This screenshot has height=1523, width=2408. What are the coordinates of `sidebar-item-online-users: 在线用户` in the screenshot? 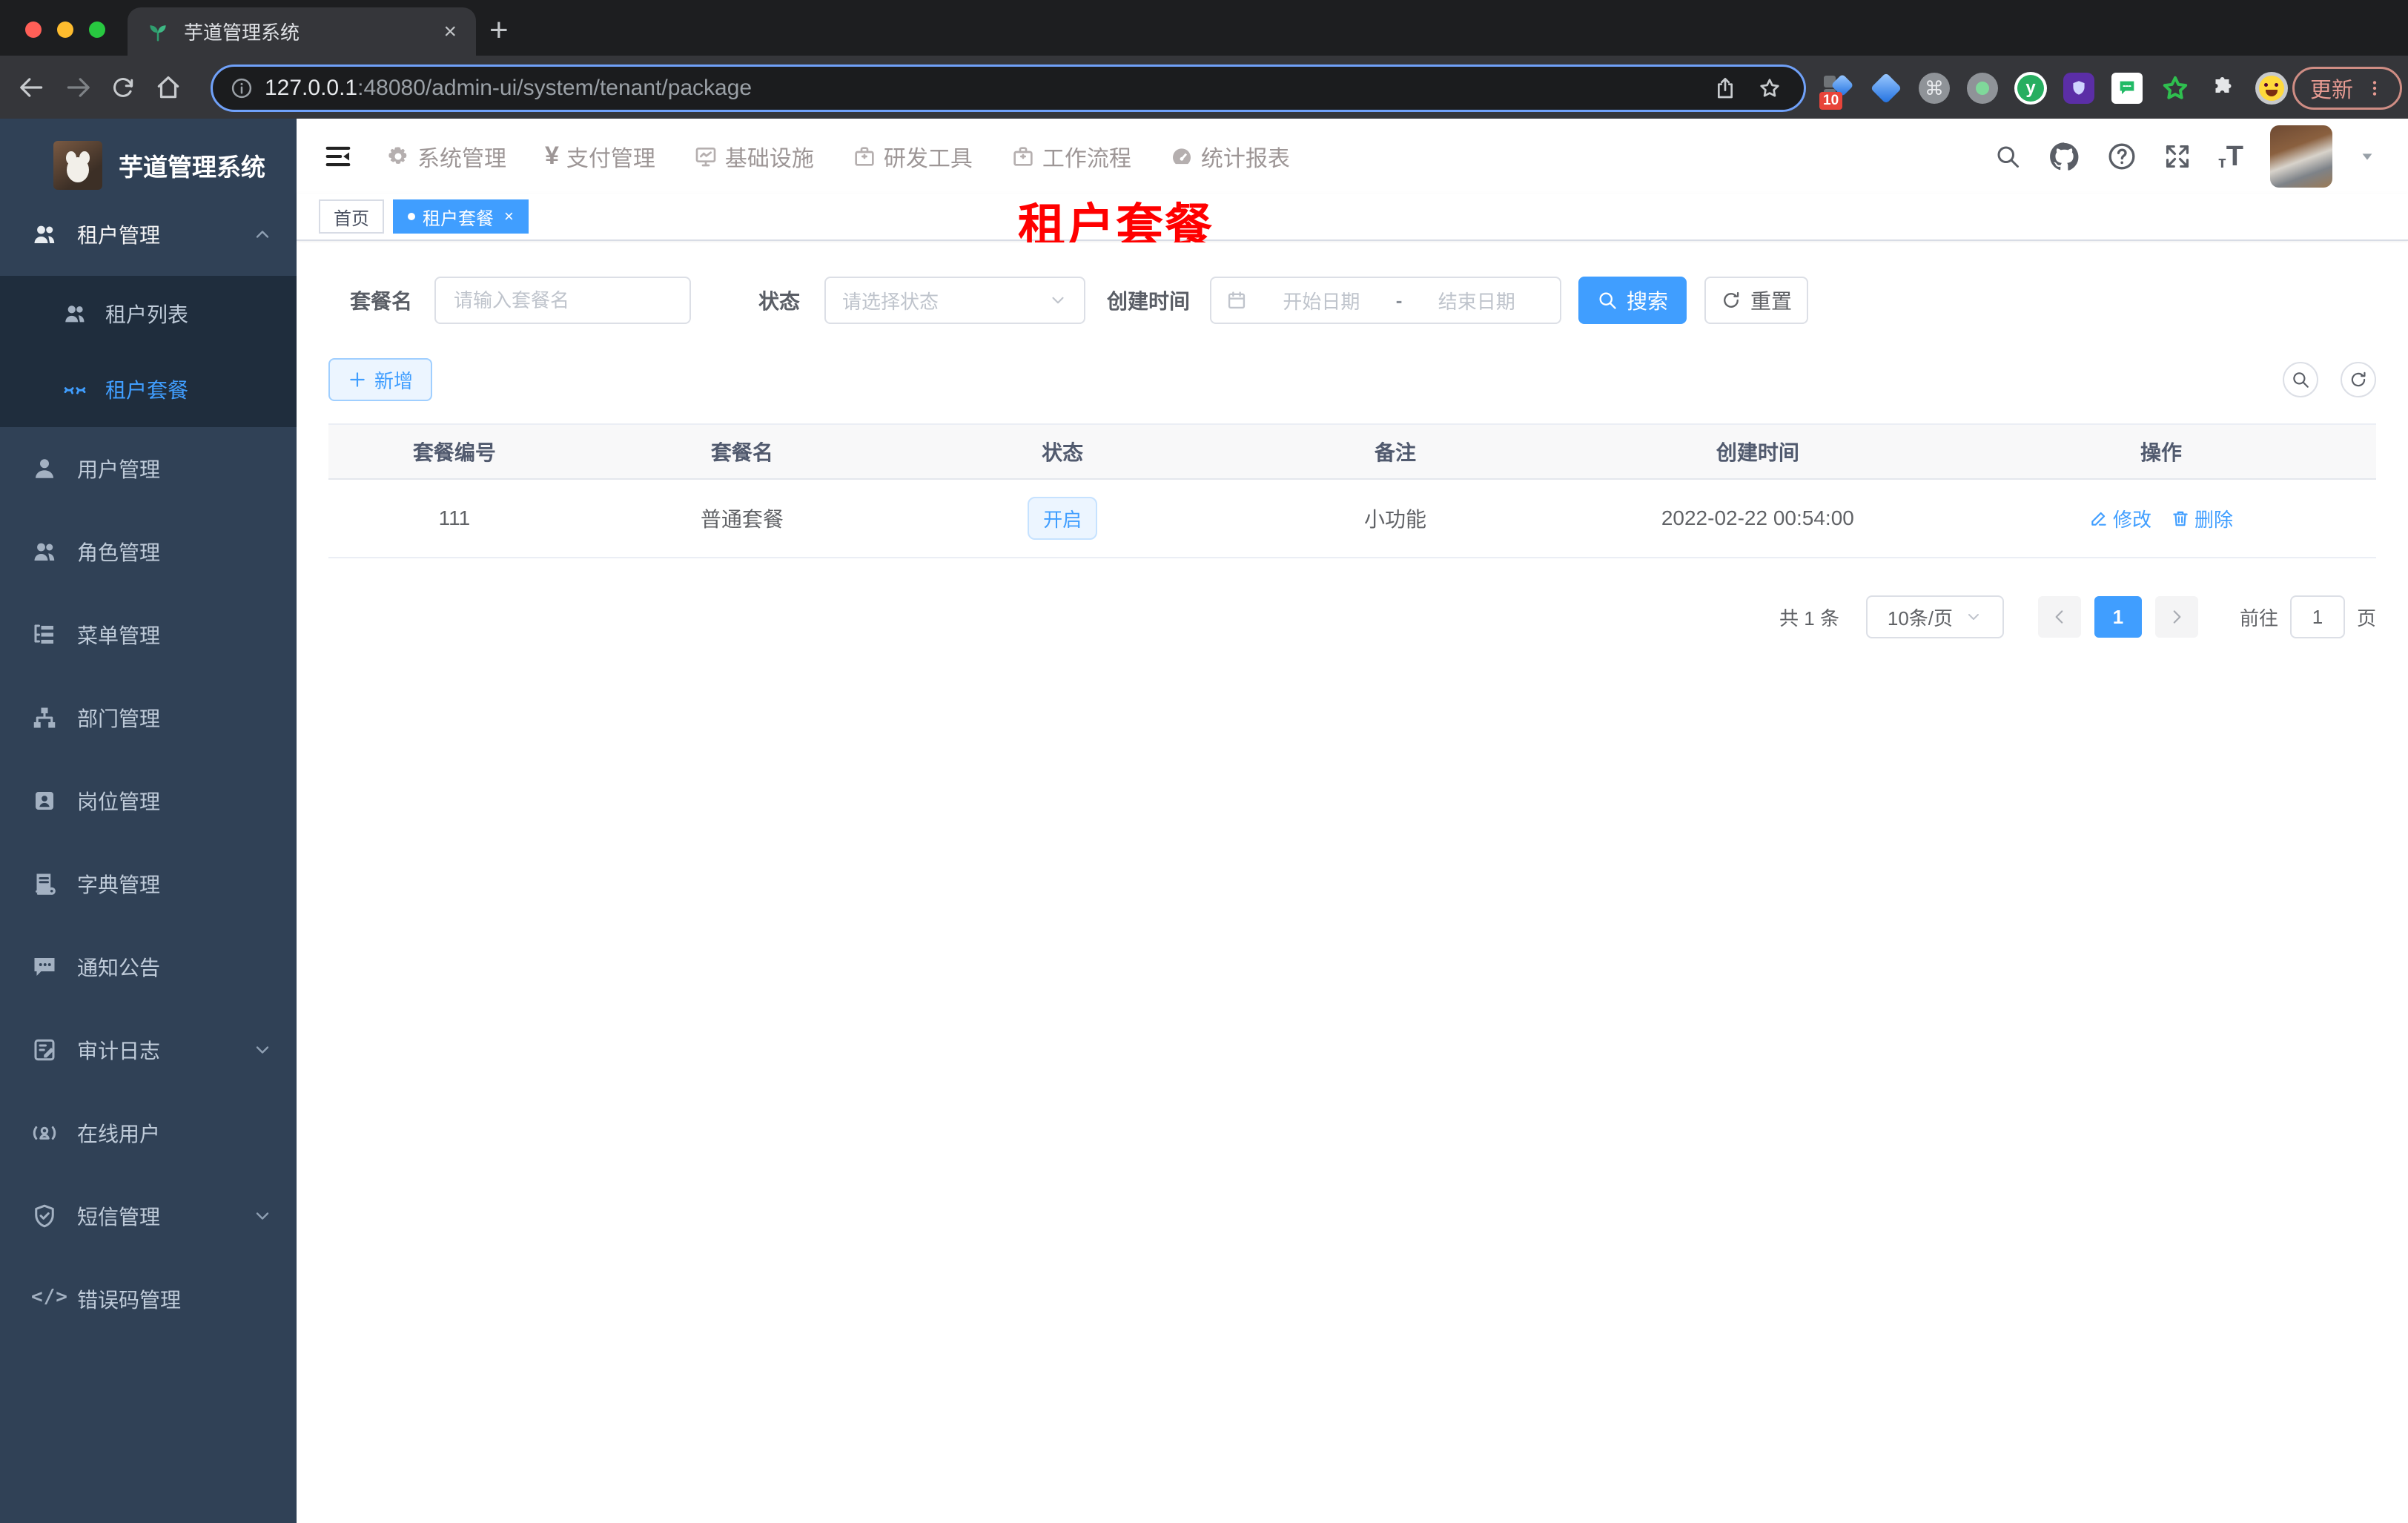 It's located at (148, 1133).